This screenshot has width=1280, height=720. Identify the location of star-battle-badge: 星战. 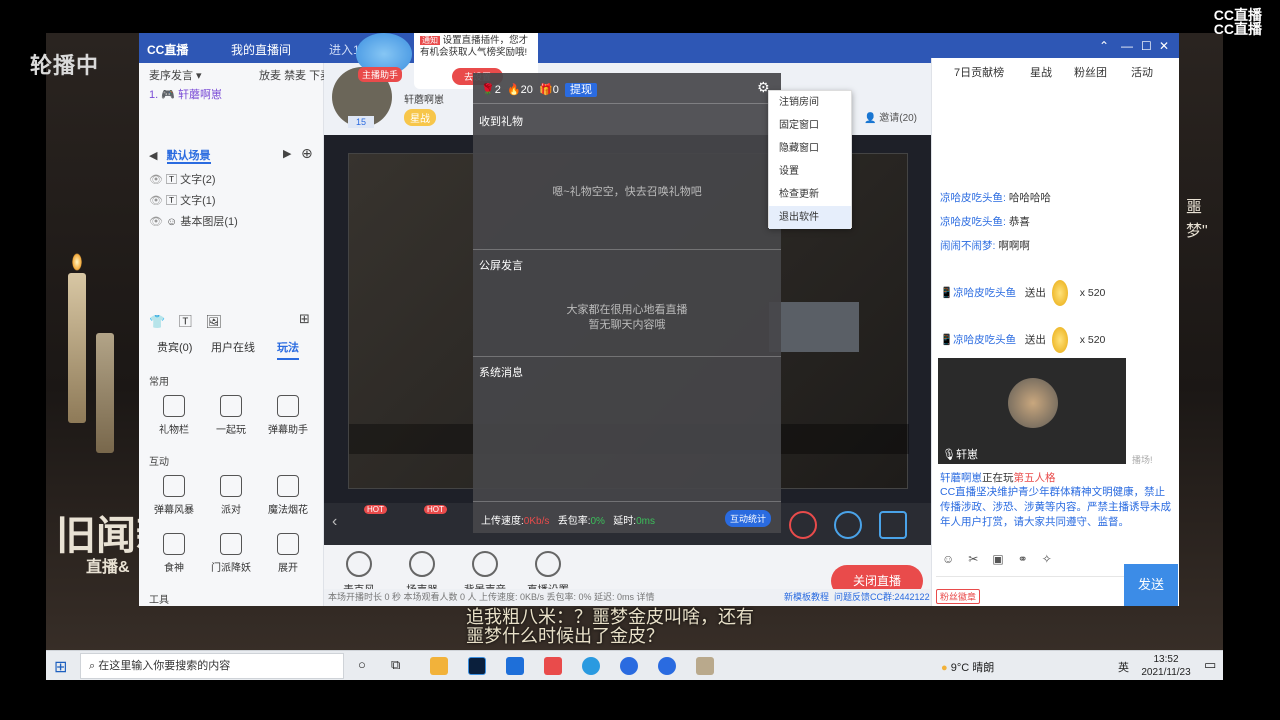
(420, 117).